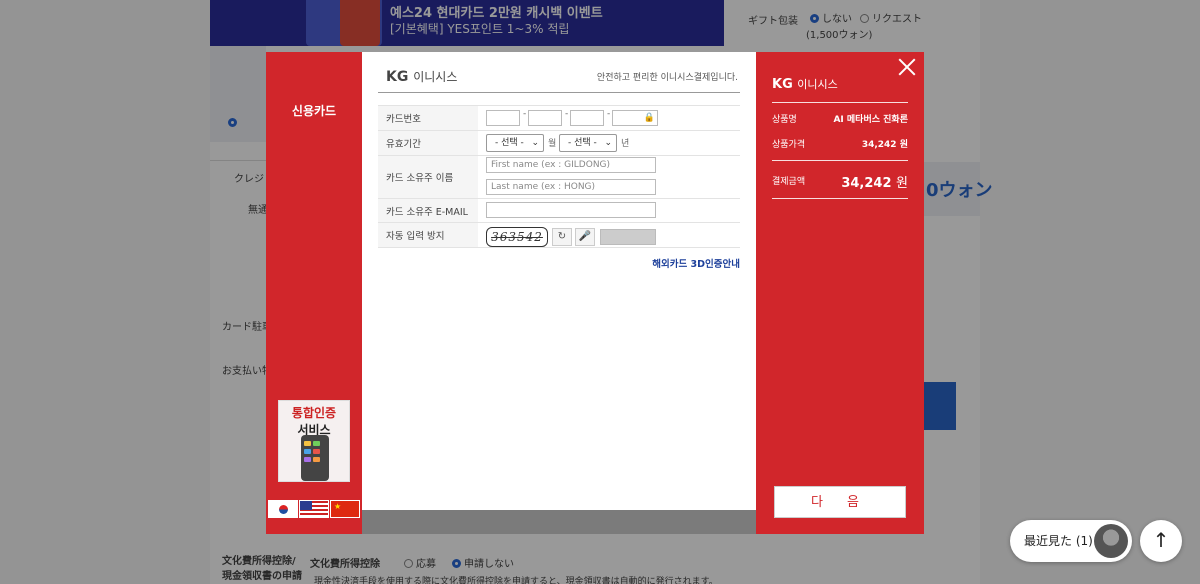  Describe the element at coordinates (789, 182) in the screenshot. I see `total-amount-label: 결제금액` at that location.